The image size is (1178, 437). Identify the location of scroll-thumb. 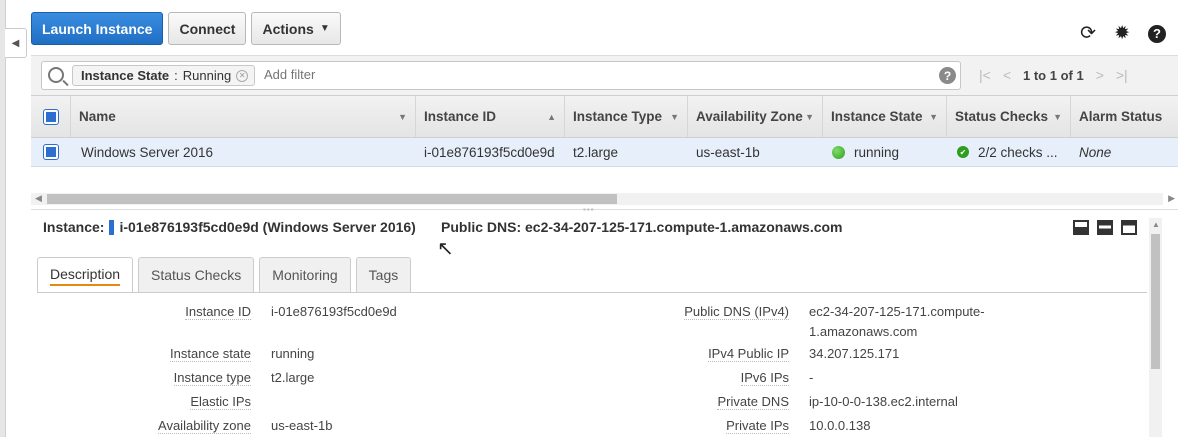
(332, 199).